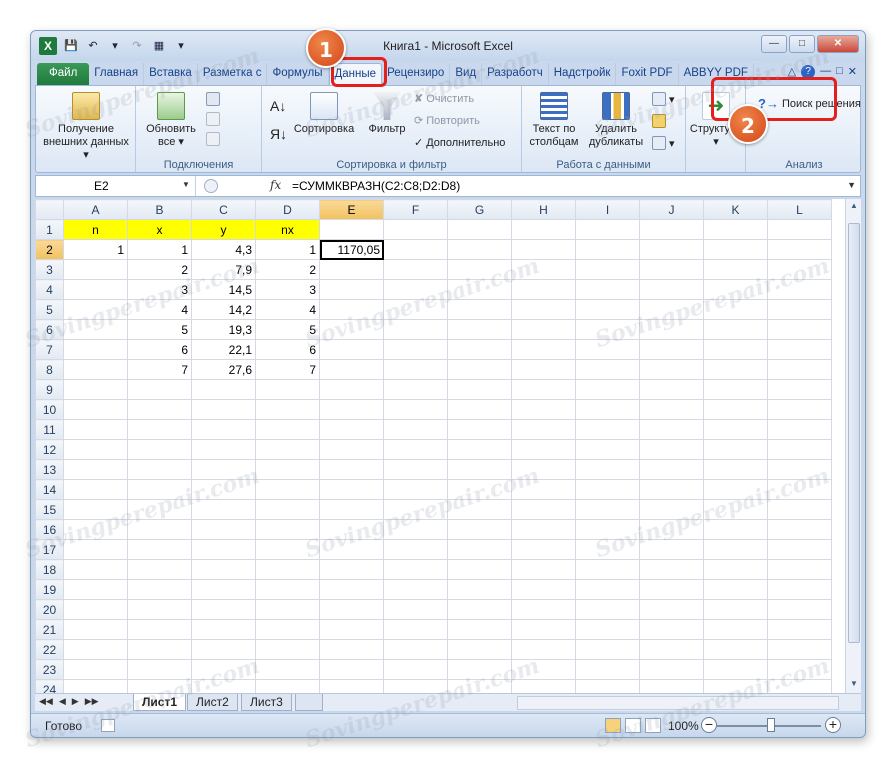 The width and height of the screenshot is (896, 772). What do you see at coordinates (287, 229) in the screenshot?
I see `cell-d1: nx` at bounding box center [287, 229].